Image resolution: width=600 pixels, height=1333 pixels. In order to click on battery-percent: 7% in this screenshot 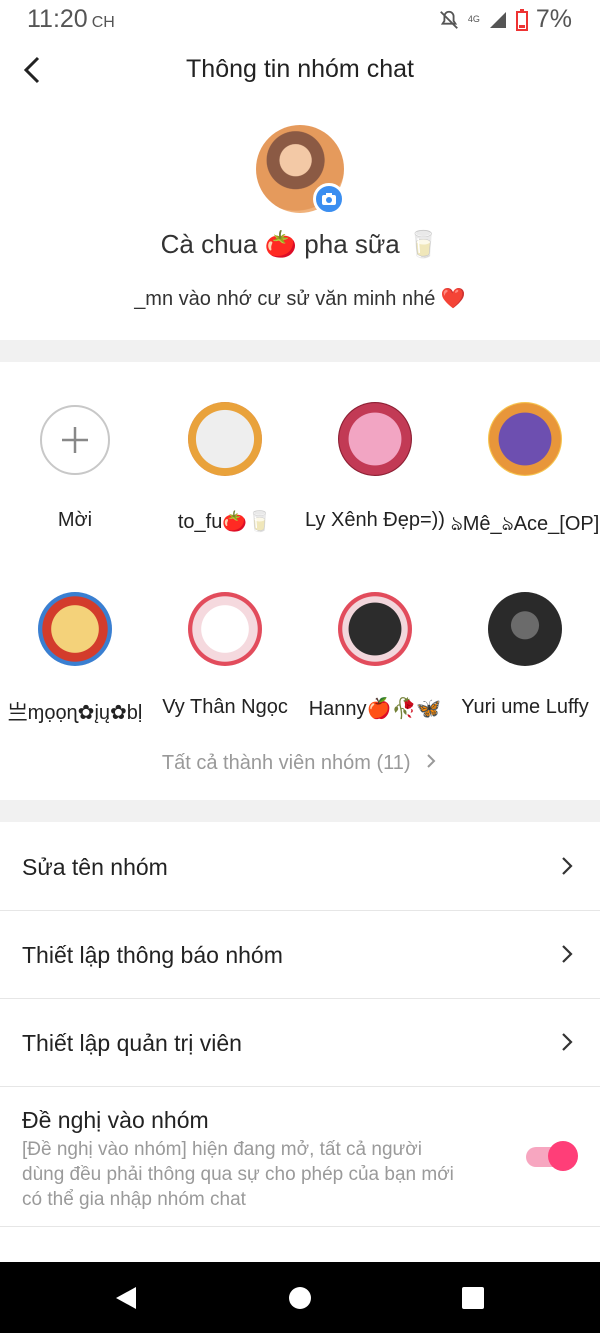, I will do `click(553, 19)`.